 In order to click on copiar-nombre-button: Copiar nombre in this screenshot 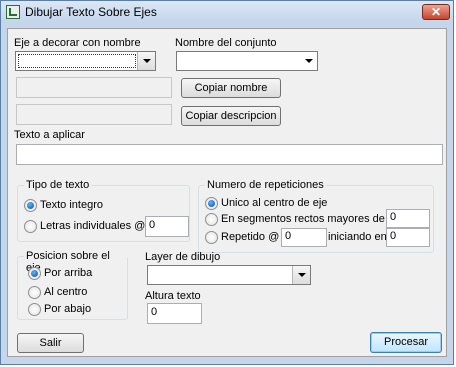, I will do `click(231, 88)`.